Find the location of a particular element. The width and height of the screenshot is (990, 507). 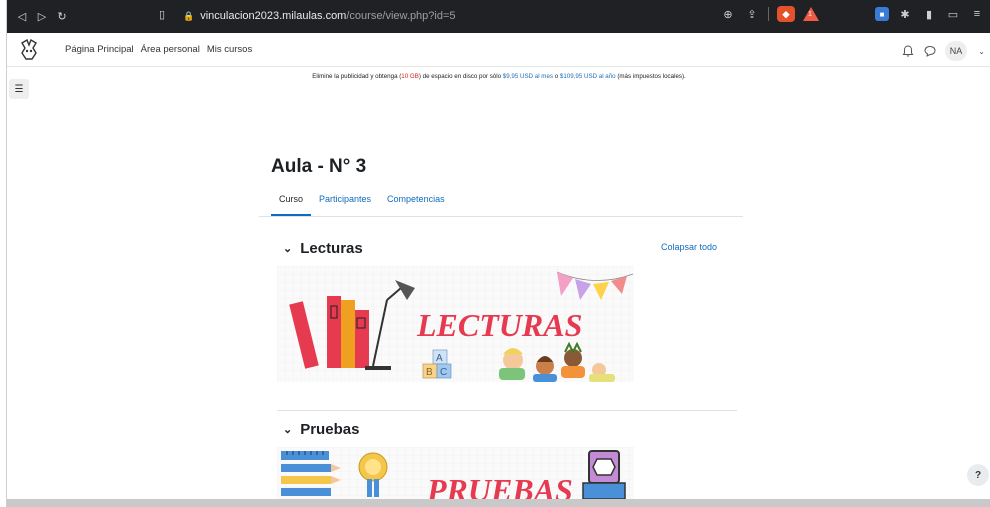

tab-participants: Participantes is located at coordinates (345, 202).